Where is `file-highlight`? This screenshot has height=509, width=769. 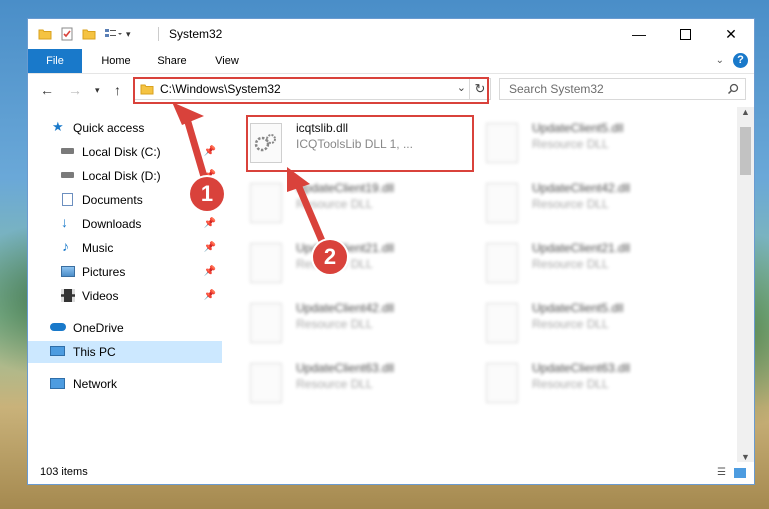 file-highlight is located at coordinates (360, 143).